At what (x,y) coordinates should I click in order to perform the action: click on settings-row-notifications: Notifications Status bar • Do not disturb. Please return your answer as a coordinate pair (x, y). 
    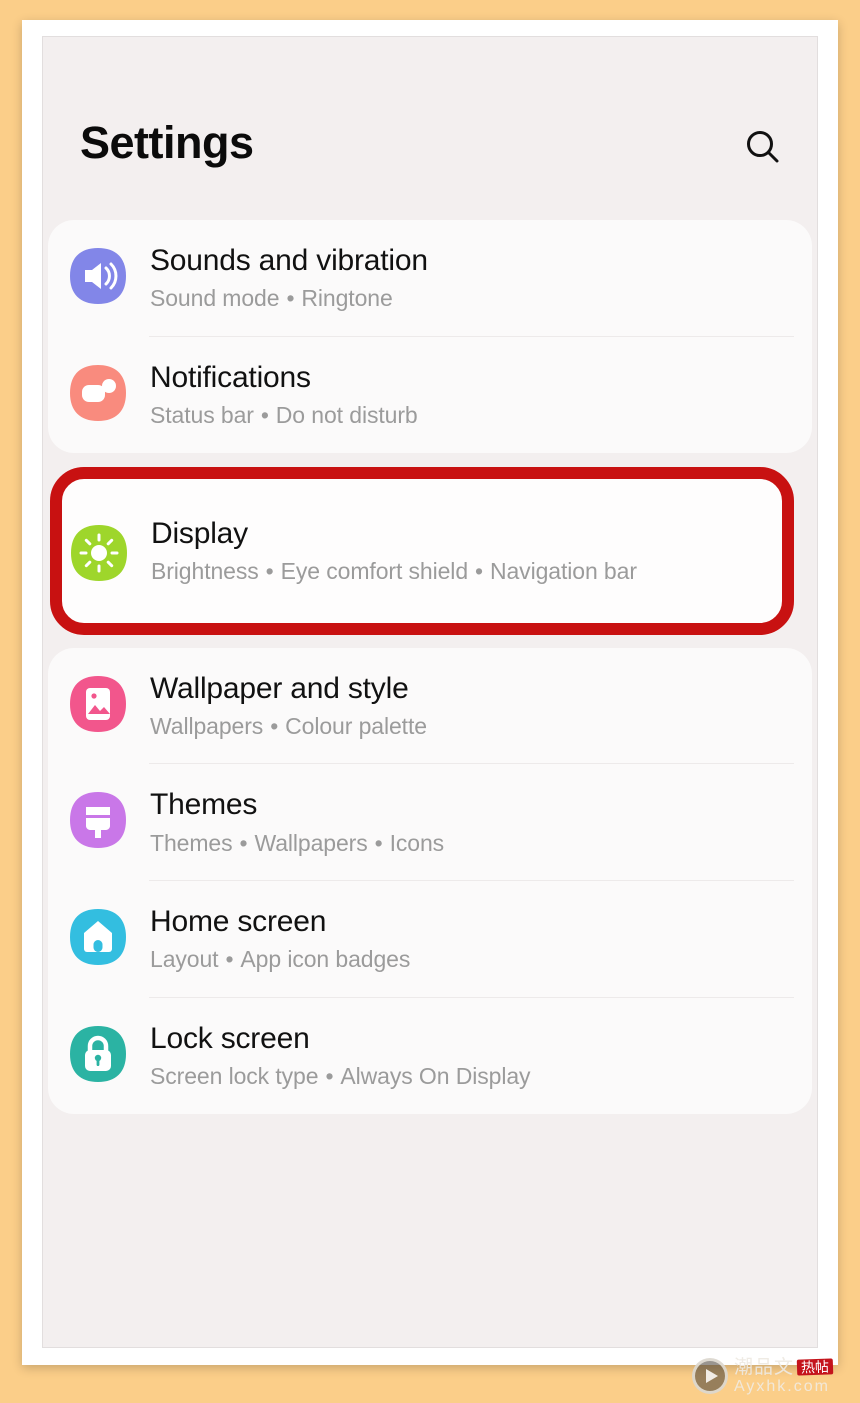
    Looking at the image, I should click on (430, 395).